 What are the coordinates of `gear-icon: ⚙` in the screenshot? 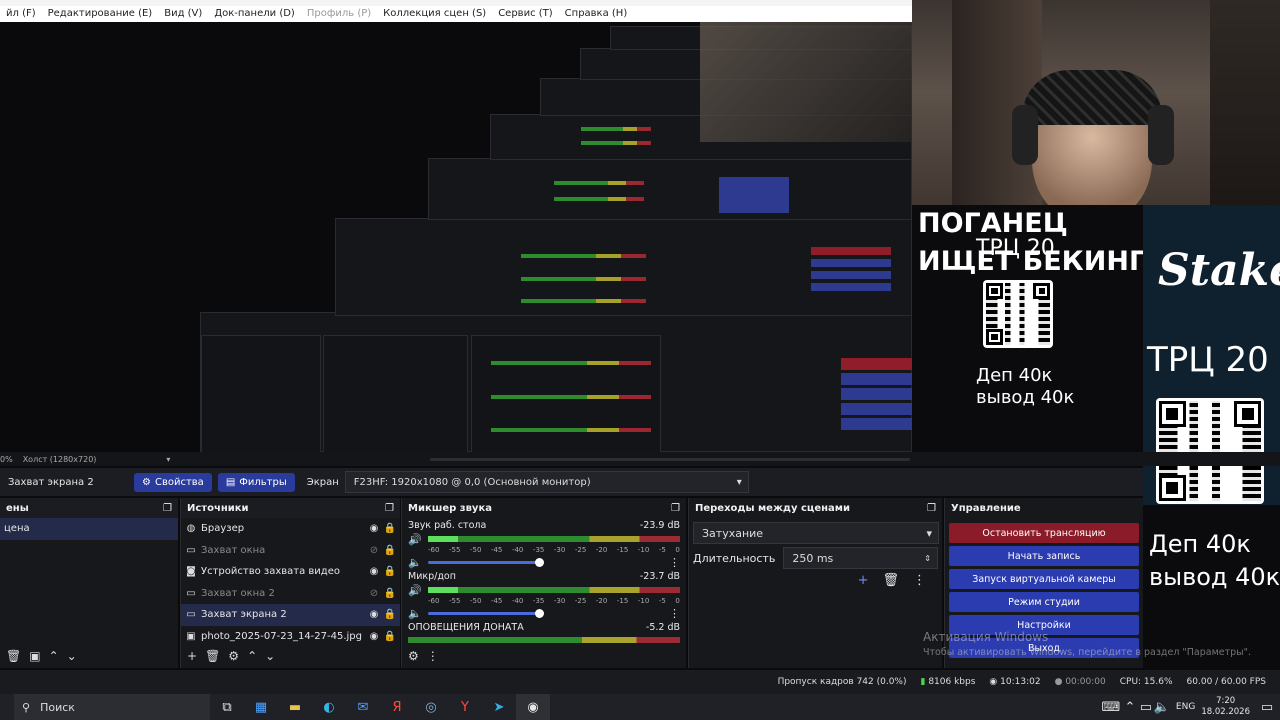 It's located at (233, 656).